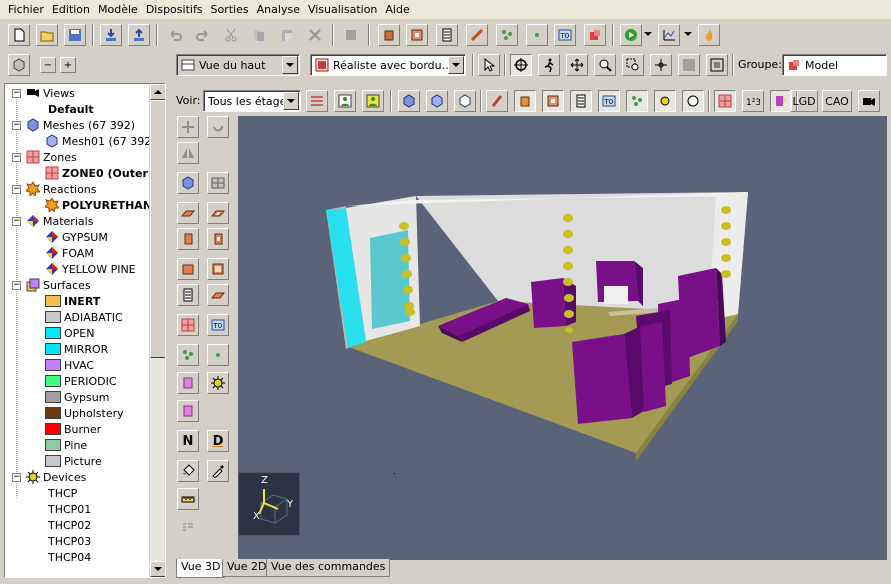 Image resolution: width=891 pixels, height=584 pixels. Describe the element at coordinates (16, 93) in the screenshot. I see `expander-views: −` at that location.